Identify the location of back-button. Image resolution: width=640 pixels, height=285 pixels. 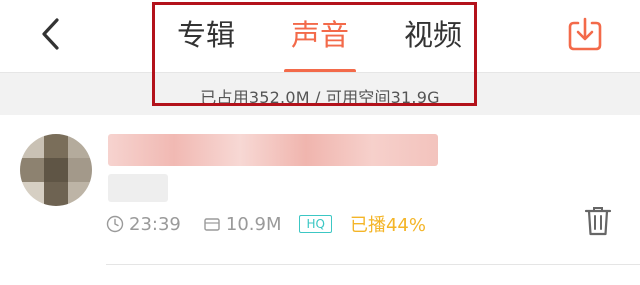
(50, 34).